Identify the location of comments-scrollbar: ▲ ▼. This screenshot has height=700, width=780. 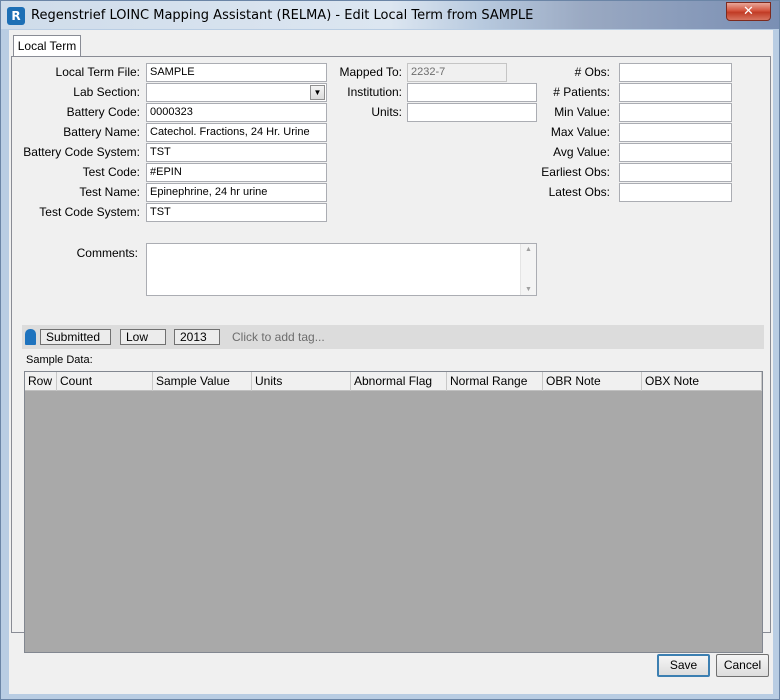
(528, 269).